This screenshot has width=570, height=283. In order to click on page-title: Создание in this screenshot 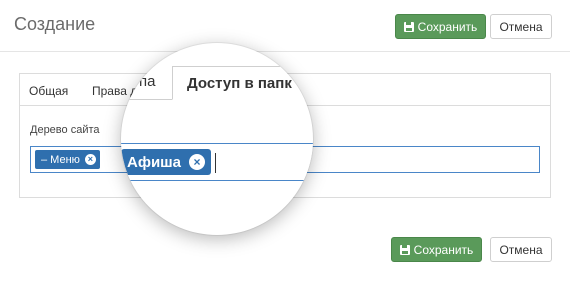, I will do `click(55, 24)`.